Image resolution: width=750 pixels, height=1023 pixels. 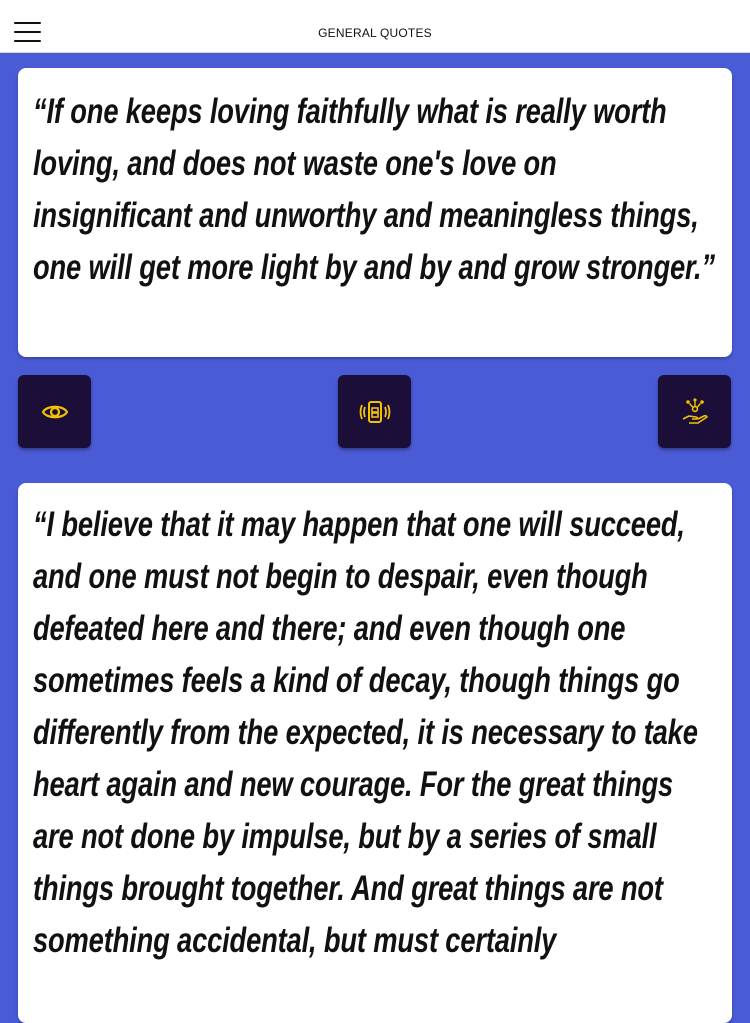 What do you see at coordinates (375, 33) in the screenshot?
I see `page-title: GENERAL QUOTES` at bounding box center [375, 33].